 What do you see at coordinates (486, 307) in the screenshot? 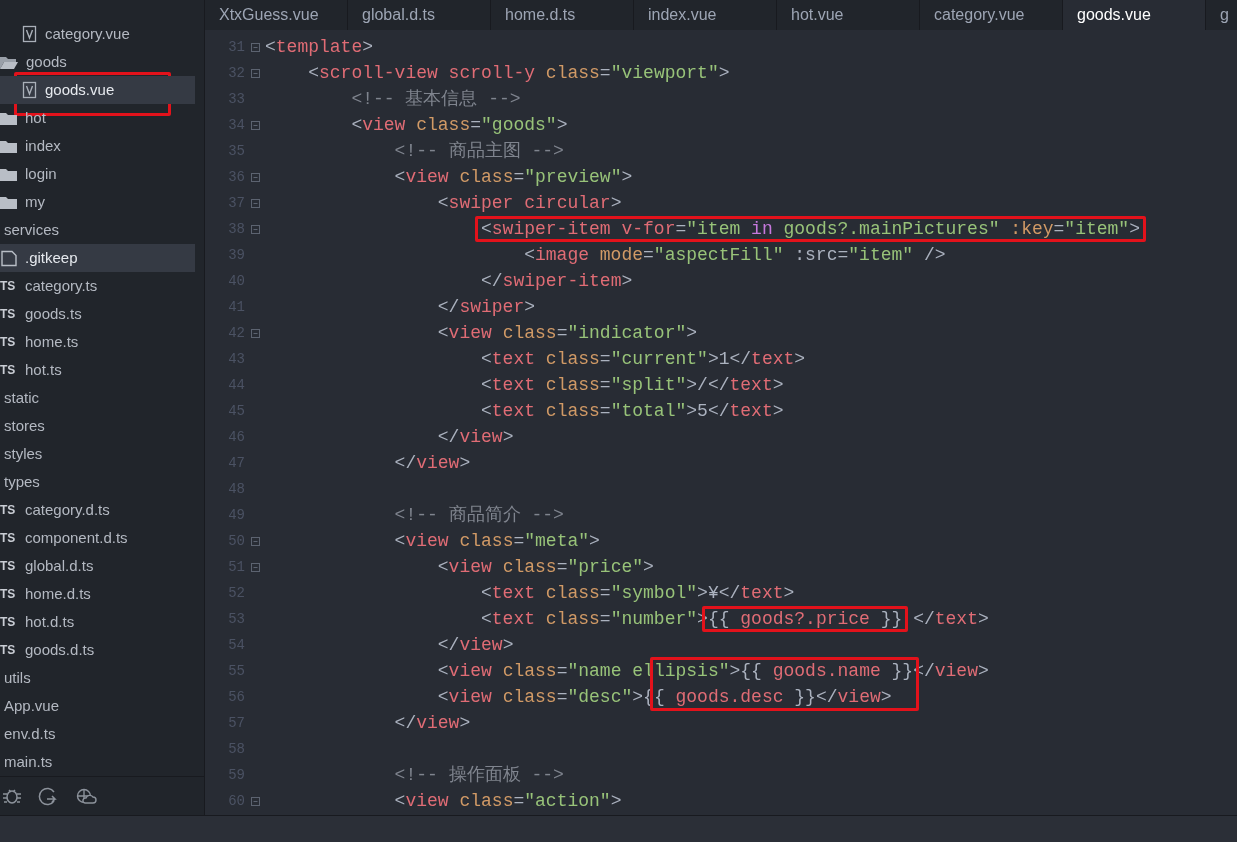
I see `code-line: </swiper>` at bounding box center [486, 307].